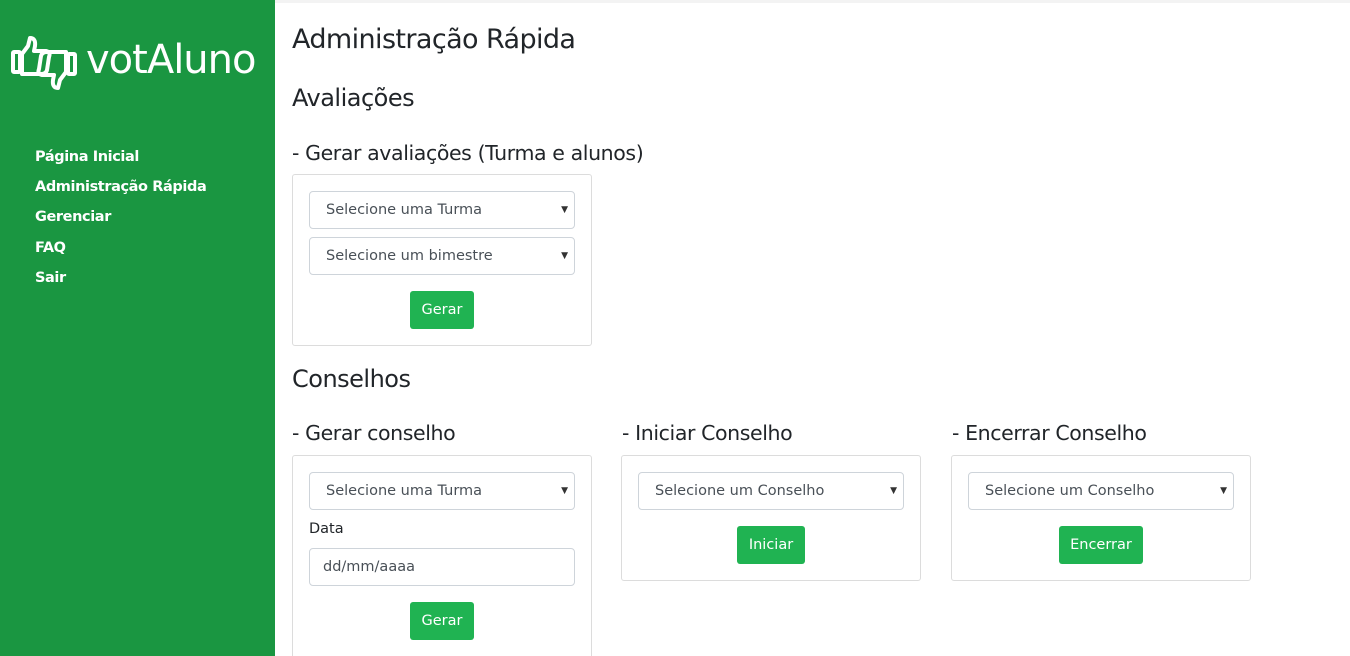  Describe the element at coordinates (326, 529) in the screenshot. I see `data-label: Data` at that location.